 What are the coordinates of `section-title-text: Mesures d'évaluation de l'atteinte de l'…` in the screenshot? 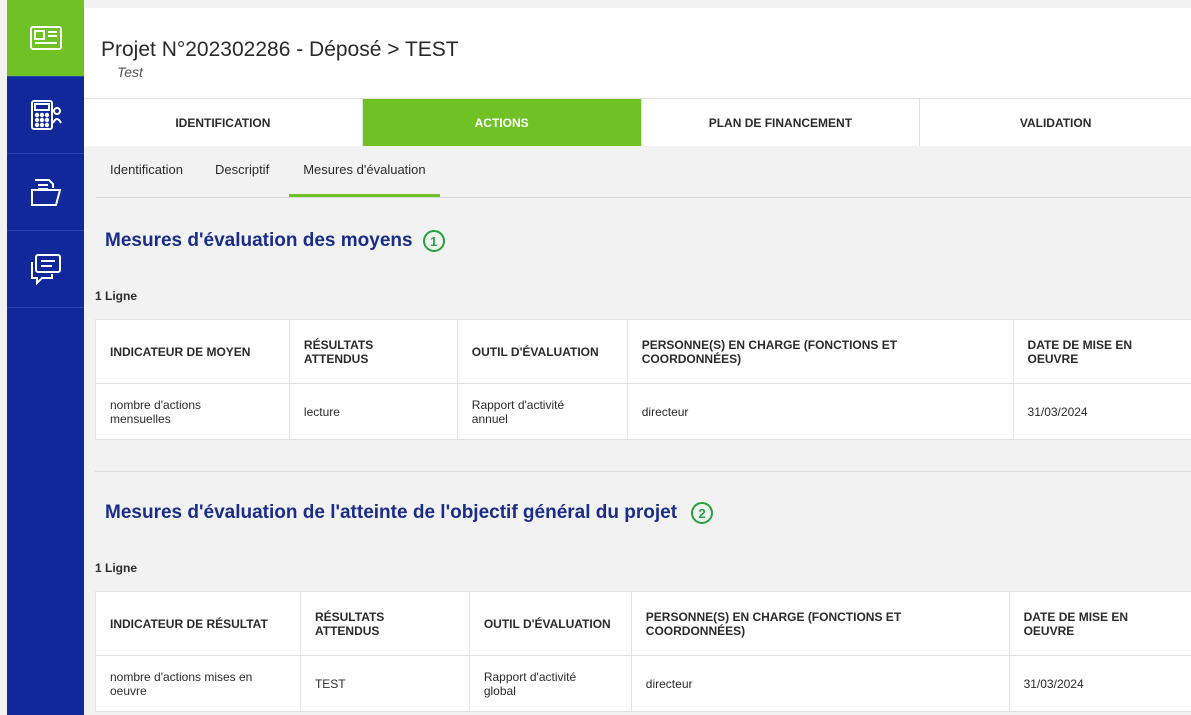 It's located at (391, 512).